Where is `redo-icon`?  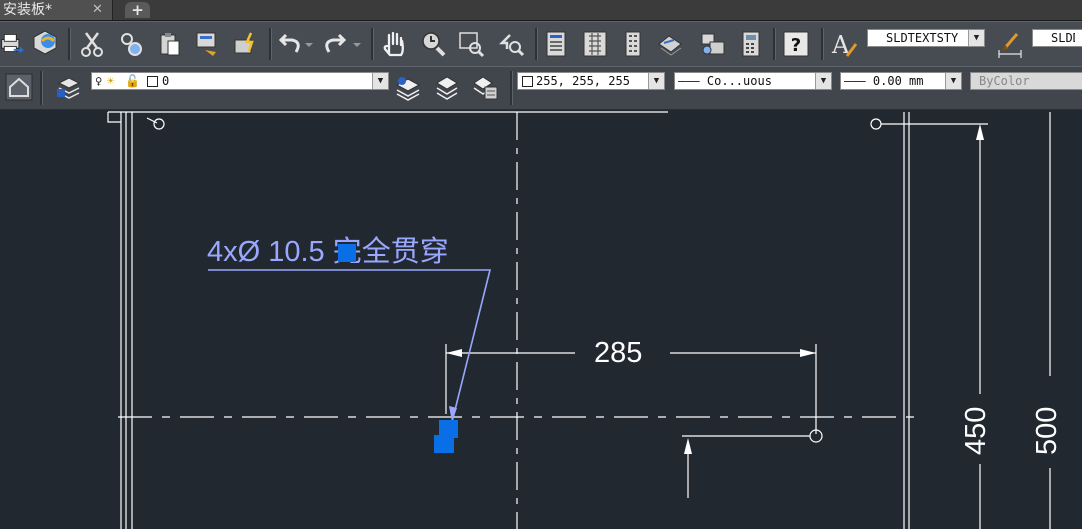 redo-icon is located at coordinates (335, 44).